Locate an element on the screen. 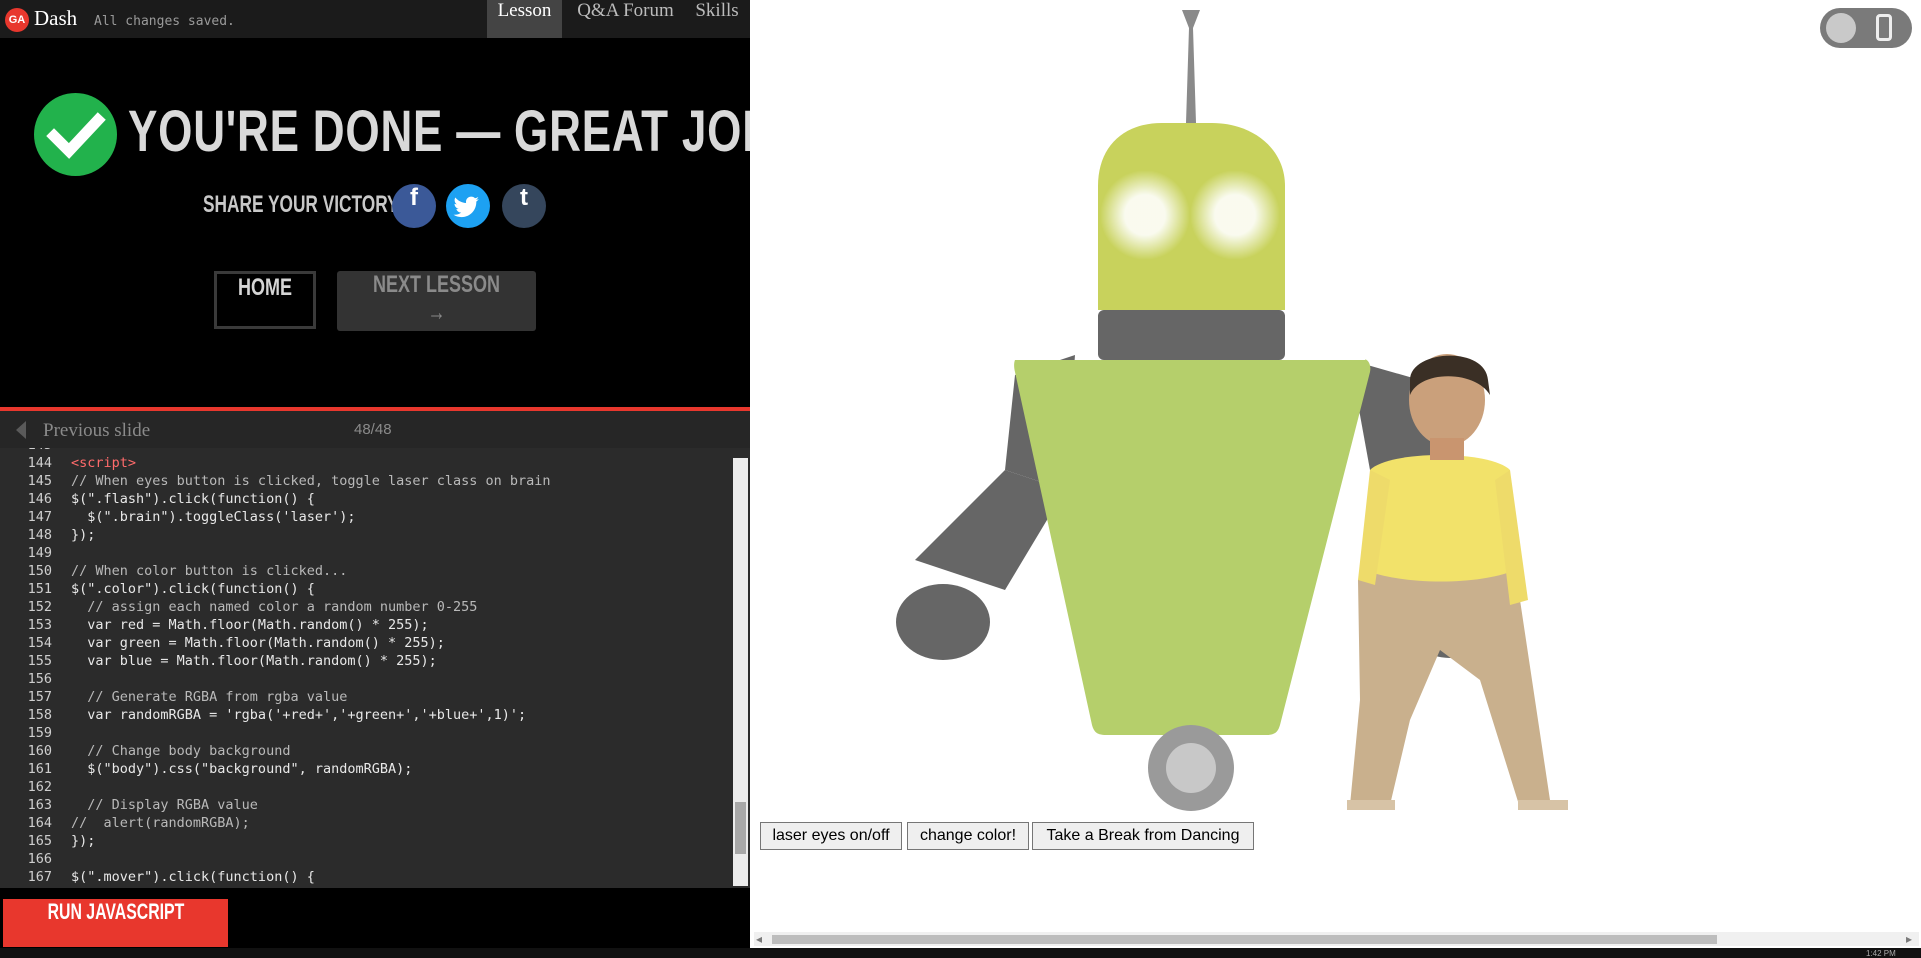  code-line: <script> is located at coordinates (103, 463).